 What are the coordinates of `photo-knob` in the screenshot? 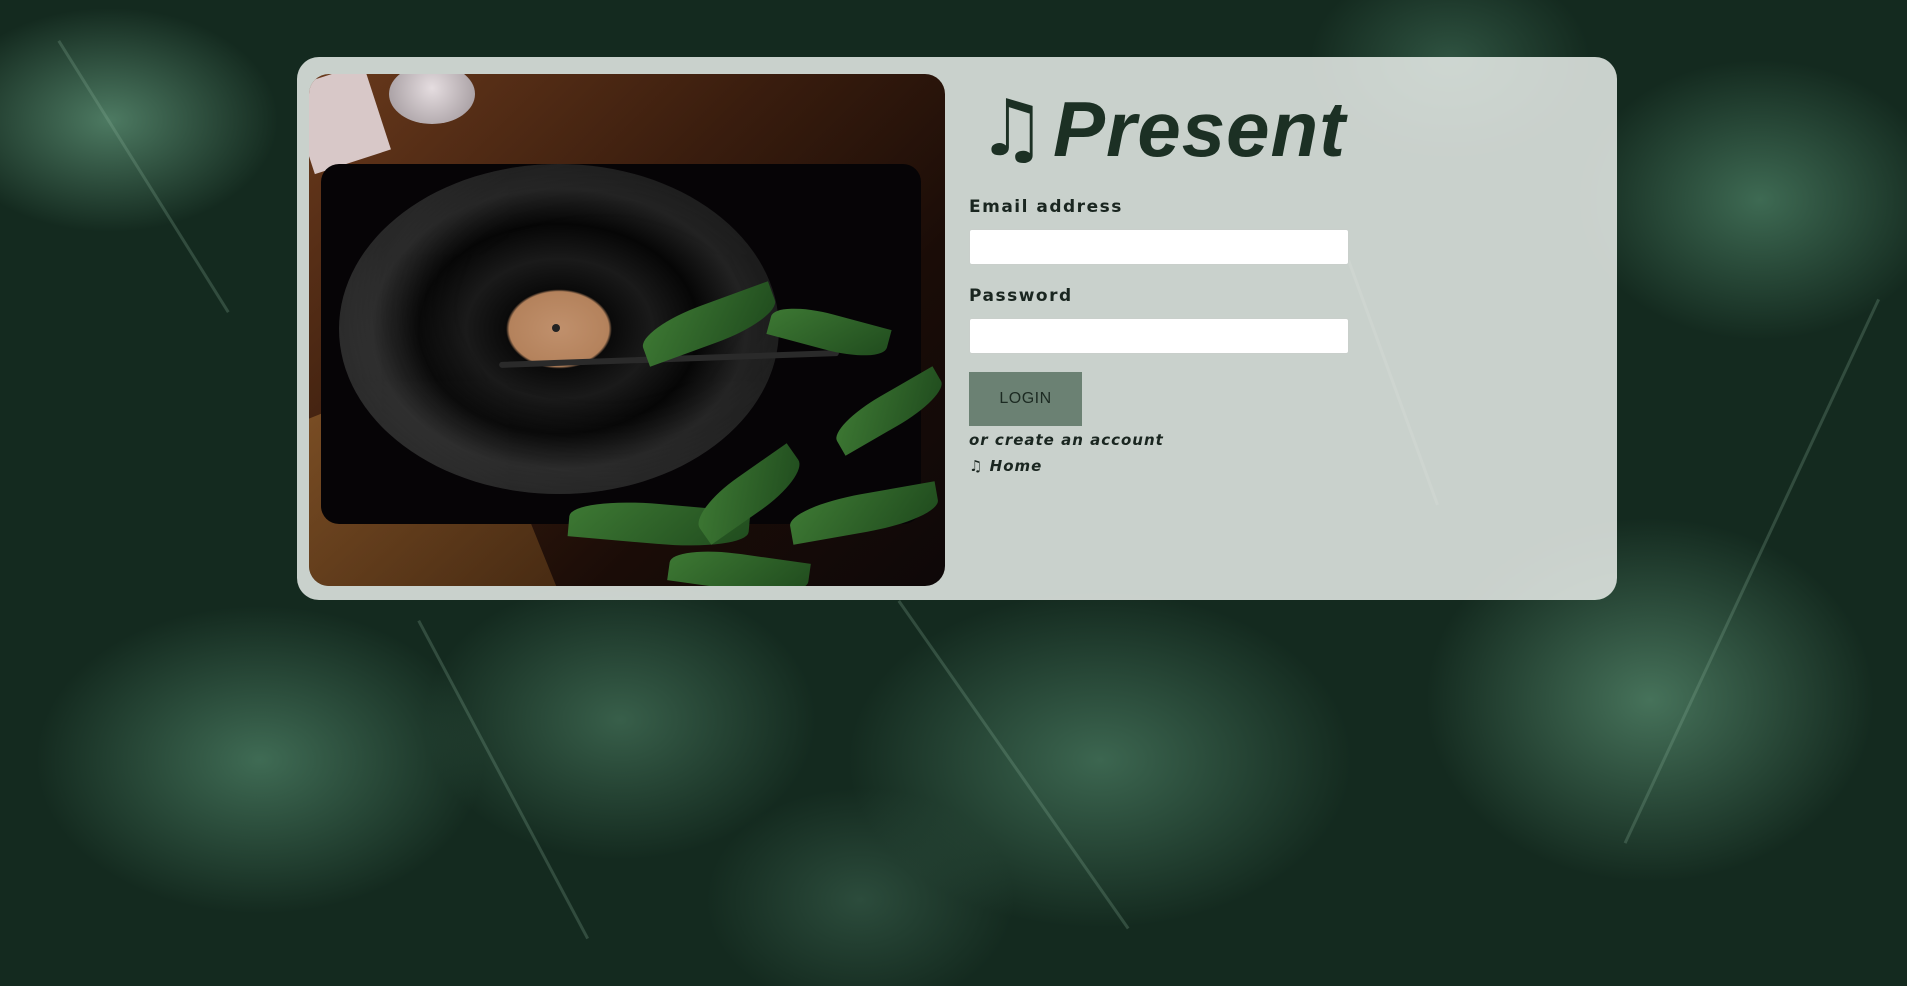 It's located at (432, 99).